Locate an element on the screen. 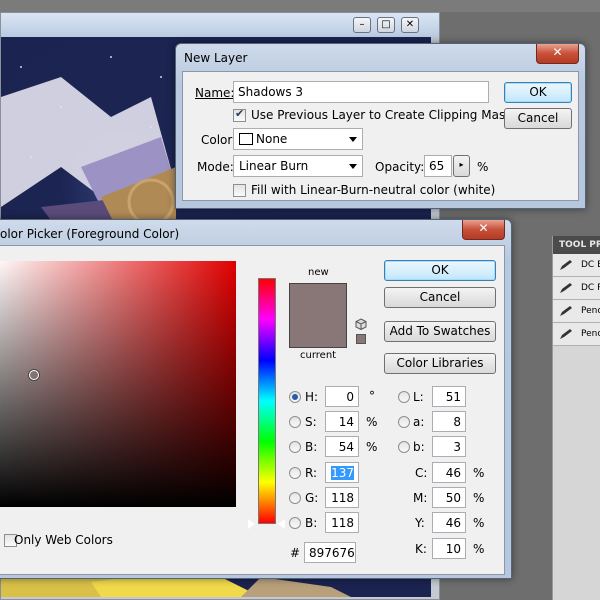 The image size is (600, 600). red-input-value: 137 is located at coordinates (342, 473).